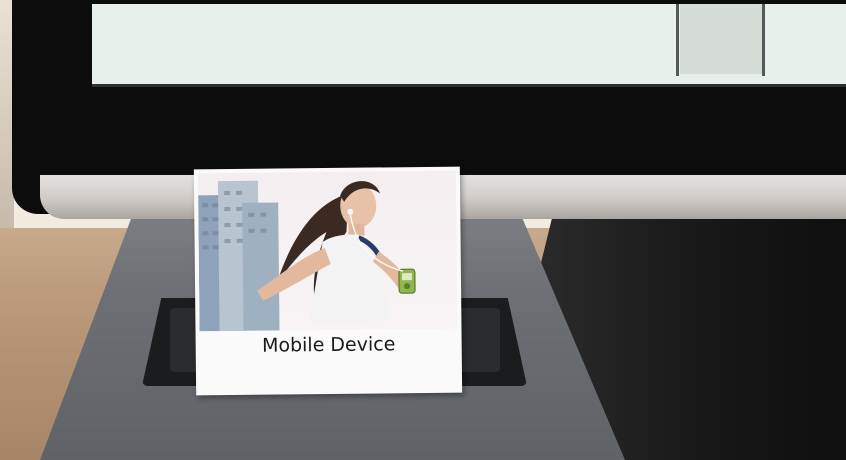 Image resolution: width=846 pixels, height=460 pixels. Describe the element at coordinates (721, 39) in the screenshot. I see `screen-window-block` at that location.